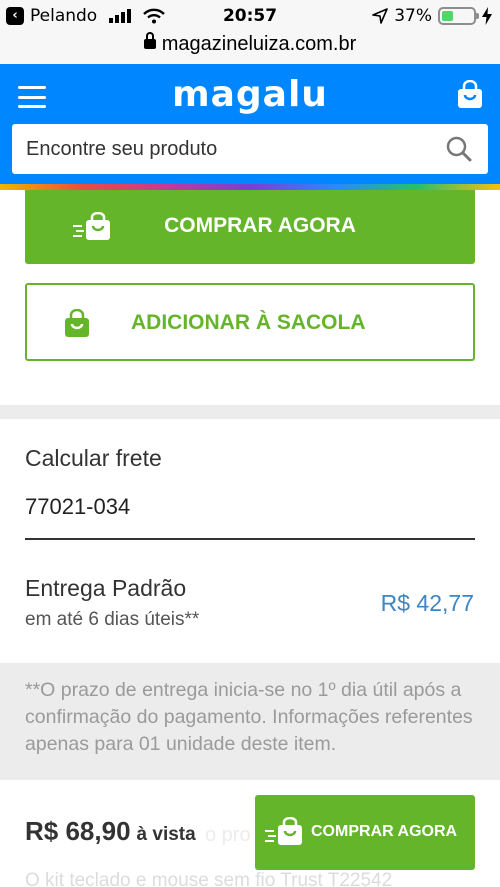  I want to click on battery-icon, so click(458, 16).